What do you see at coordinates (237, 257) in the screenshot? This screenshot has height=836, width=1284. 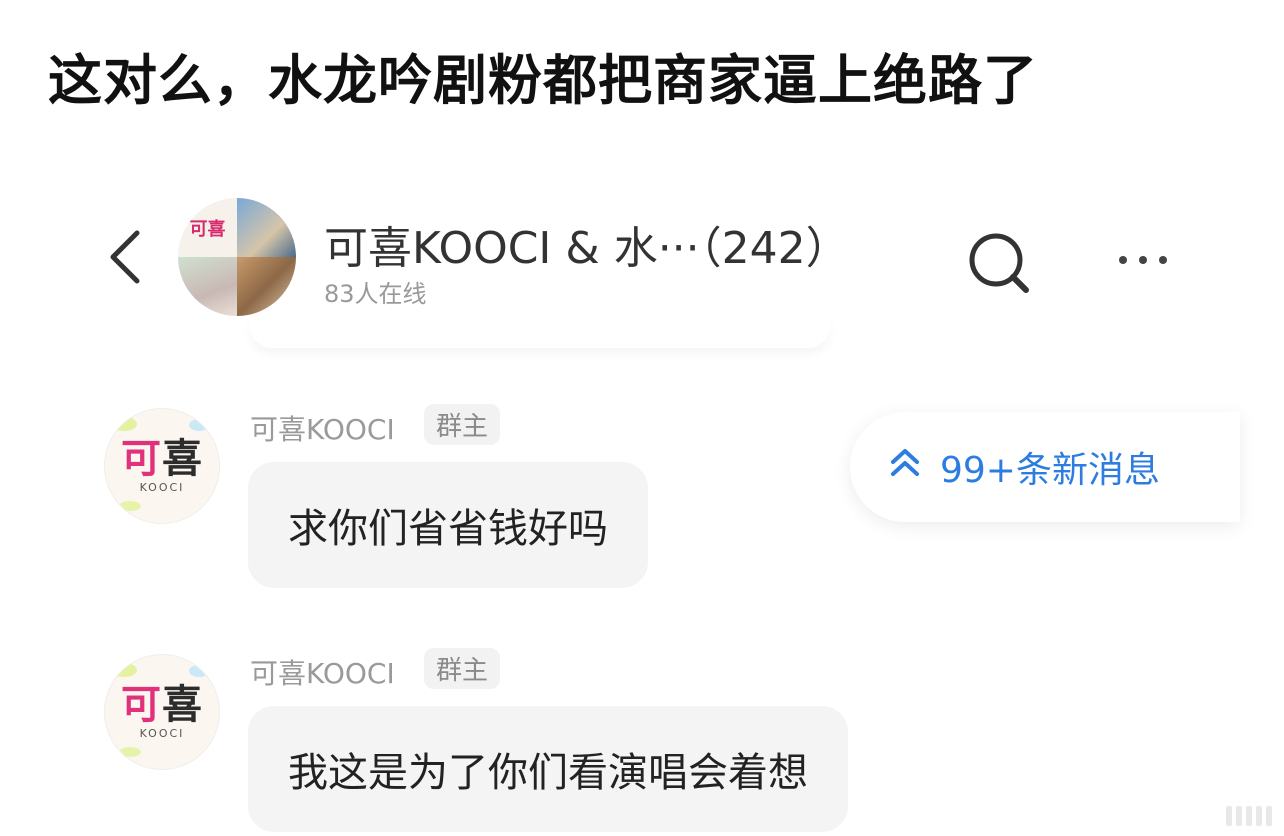 I see `group-avatar: 可喜` at bounding box center [237, 257].